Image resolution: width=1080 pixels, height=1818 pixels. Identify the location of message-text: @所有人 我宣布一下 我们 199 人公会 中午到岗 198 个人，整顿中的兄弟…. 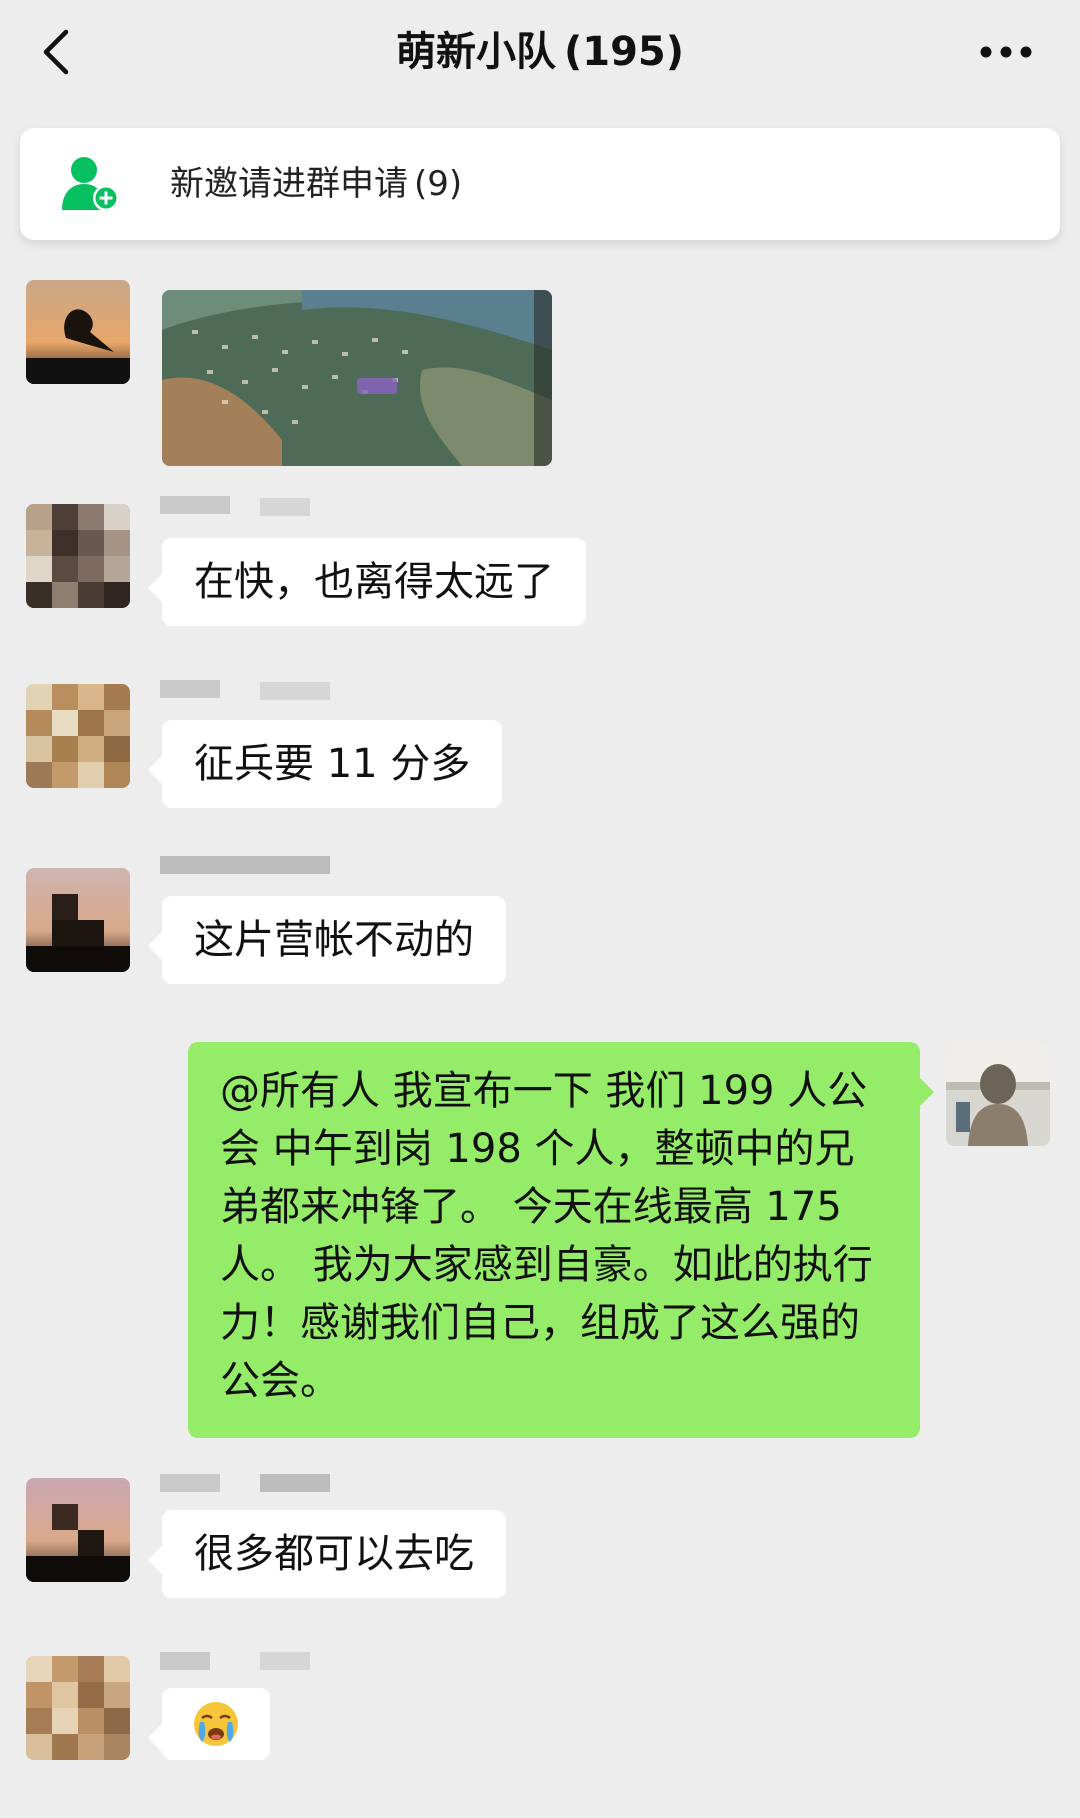
(546, 1236).